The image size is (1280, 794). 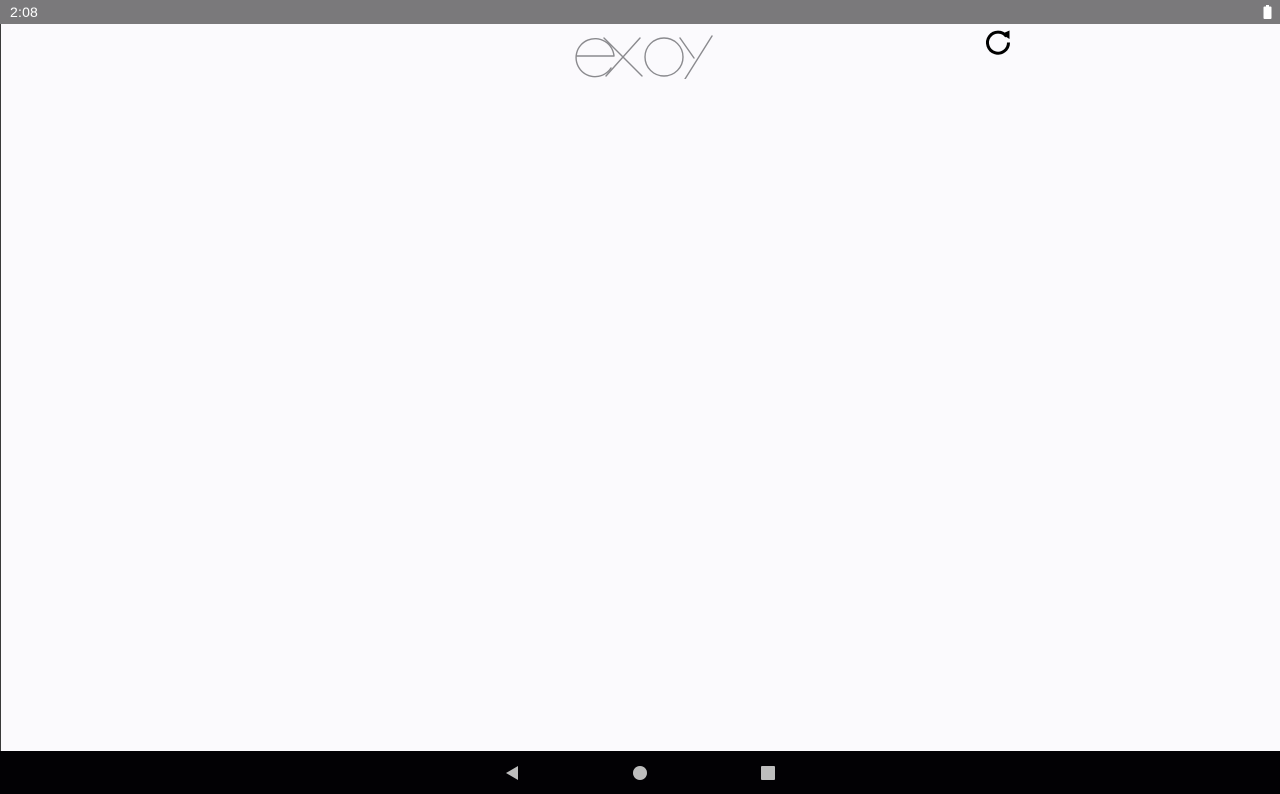 I want to click on recents-square-icon, so click(x=768, y=772).